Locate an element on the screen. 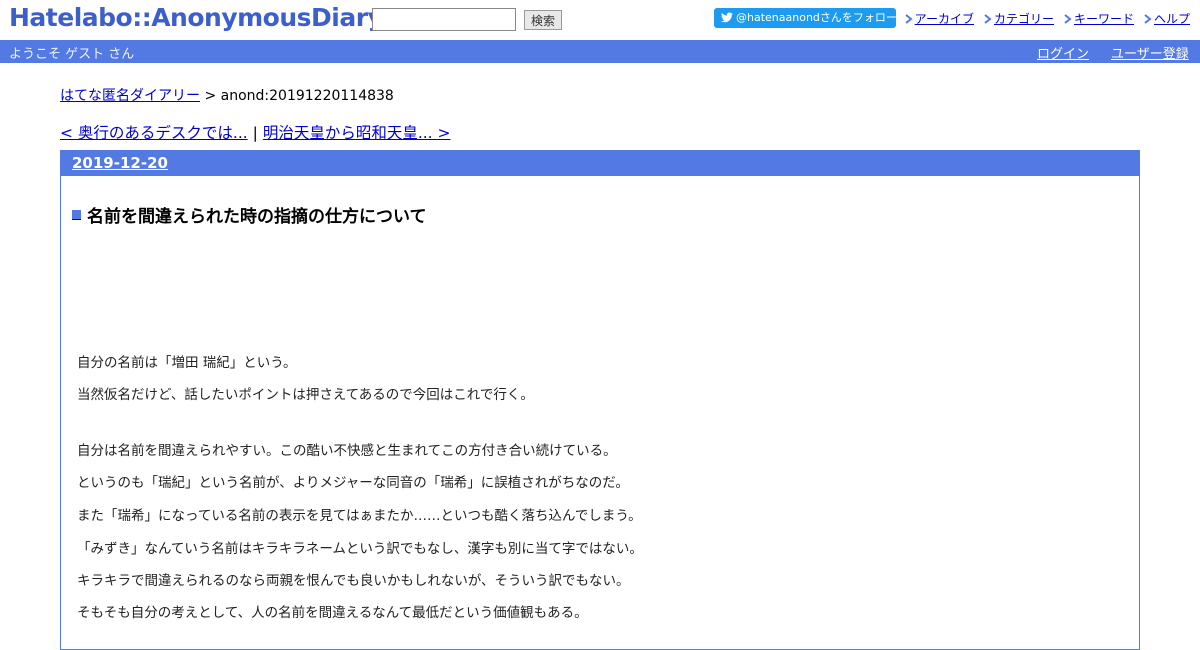 The width and height of the screenshot is (1200, 650). register-link: ユーザー登録 is located at coordinates (1150, 52).